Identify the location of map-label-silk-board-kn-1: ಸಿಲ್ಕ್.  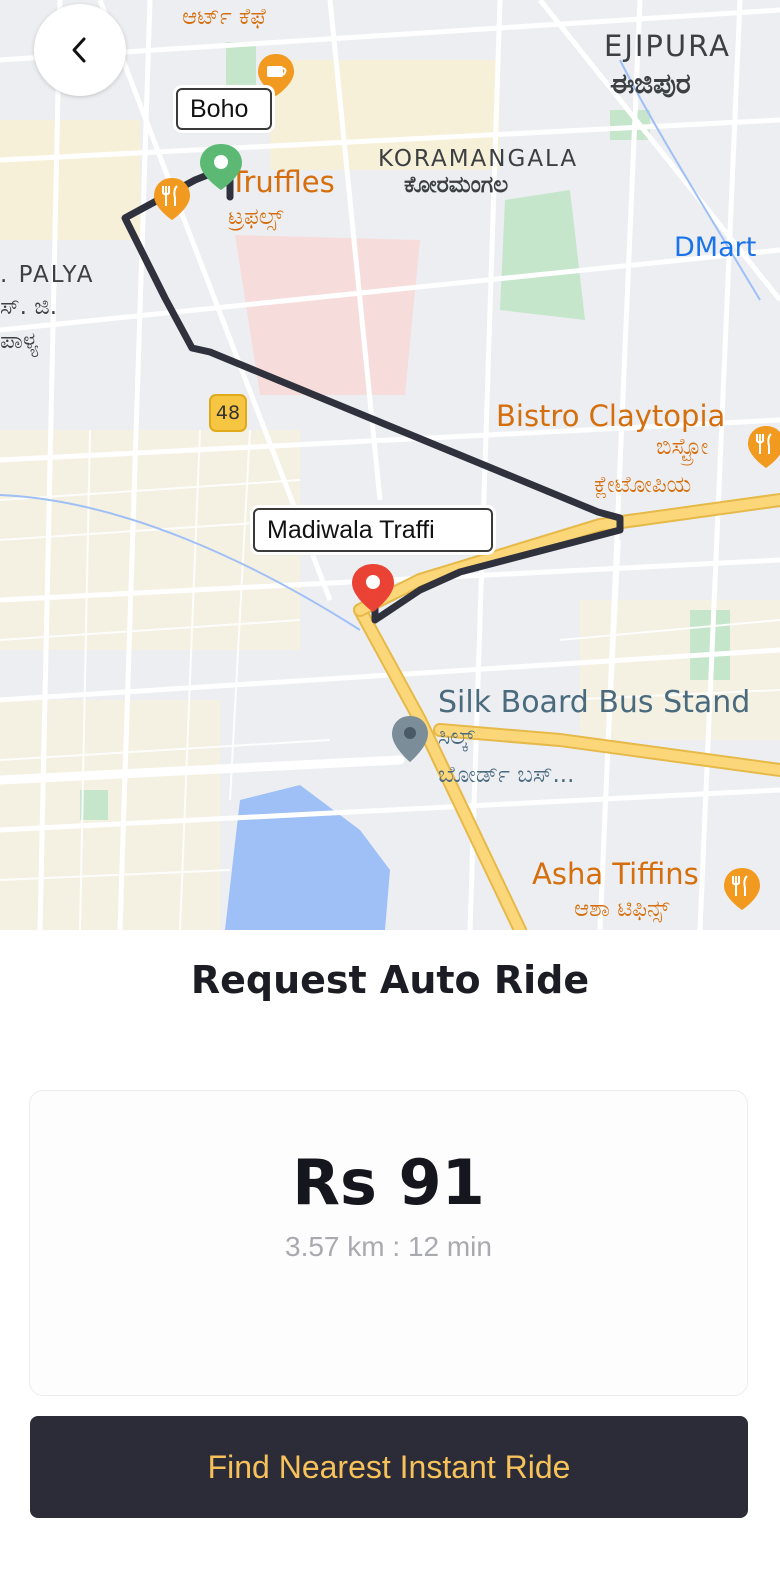
(456, 737).